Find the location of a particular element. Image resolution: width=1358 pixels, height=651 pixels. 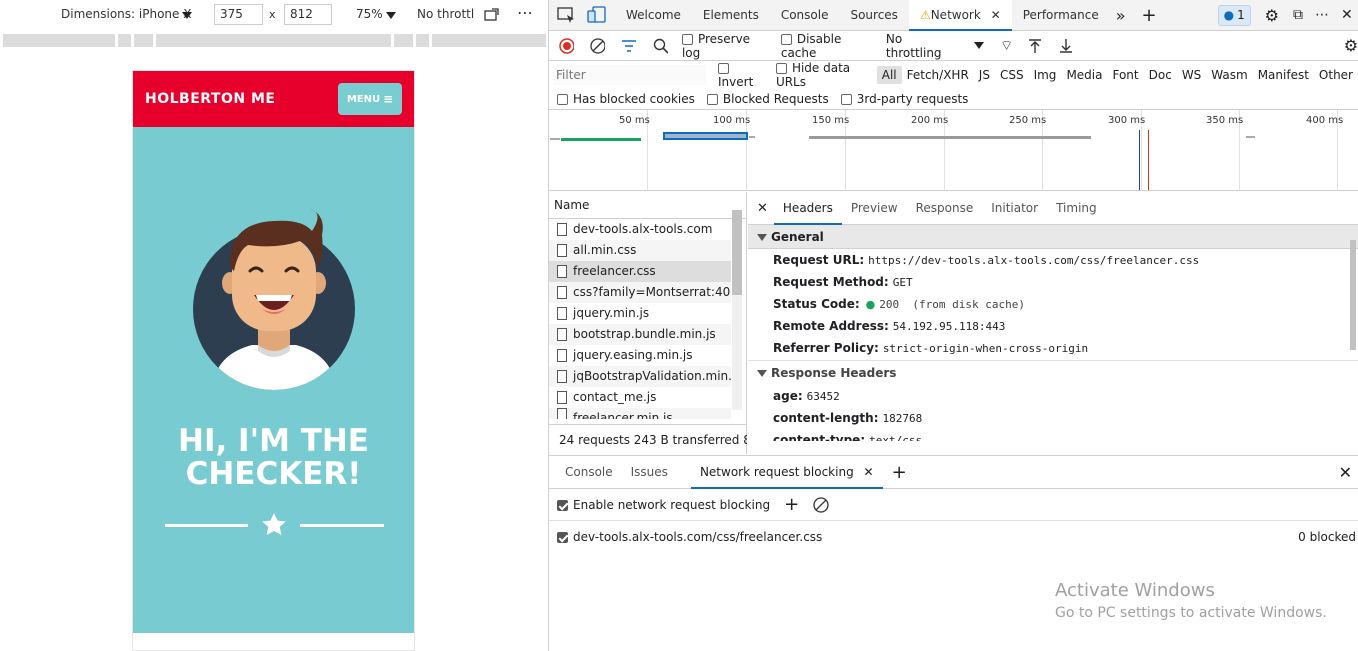

request-row: bootstrap.bundle.min.js is located at coordinates (640, 334).